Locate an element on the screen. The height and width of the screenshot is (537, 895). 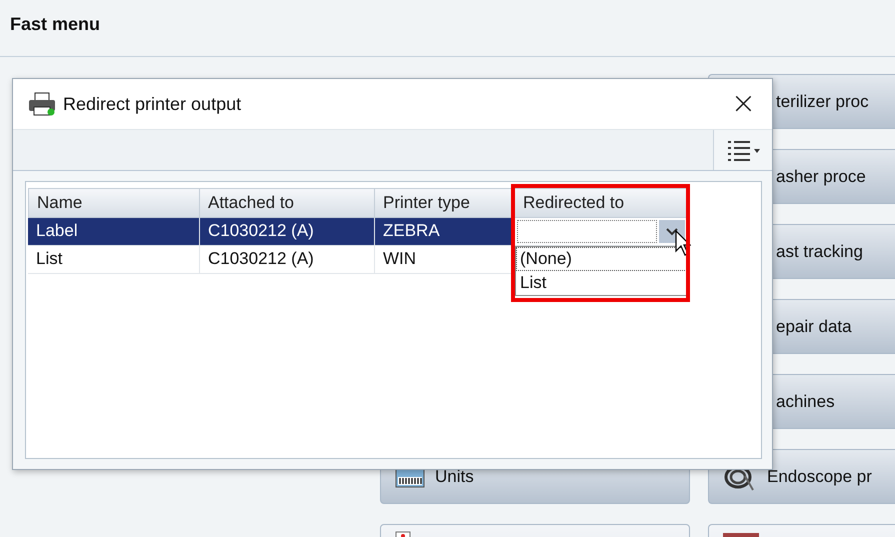
table-cell: Label is located at coordinates (114, 232).